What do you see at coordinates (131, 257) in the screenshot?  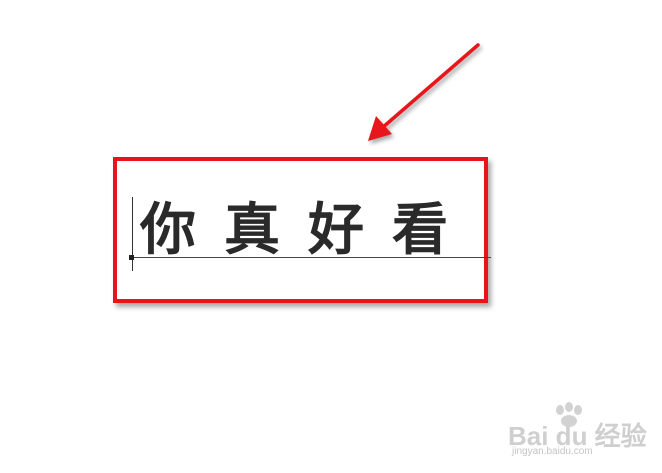 I see `text-anchor-handle` at bounding box center [131, 257].